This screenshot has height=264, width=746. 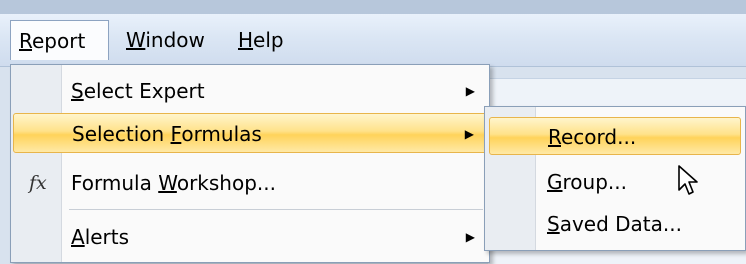 What do you see at coordinates (136, 40) in the screenshot?
I see `menu-window-mnemonic: W` at bounding box center [136, 40].